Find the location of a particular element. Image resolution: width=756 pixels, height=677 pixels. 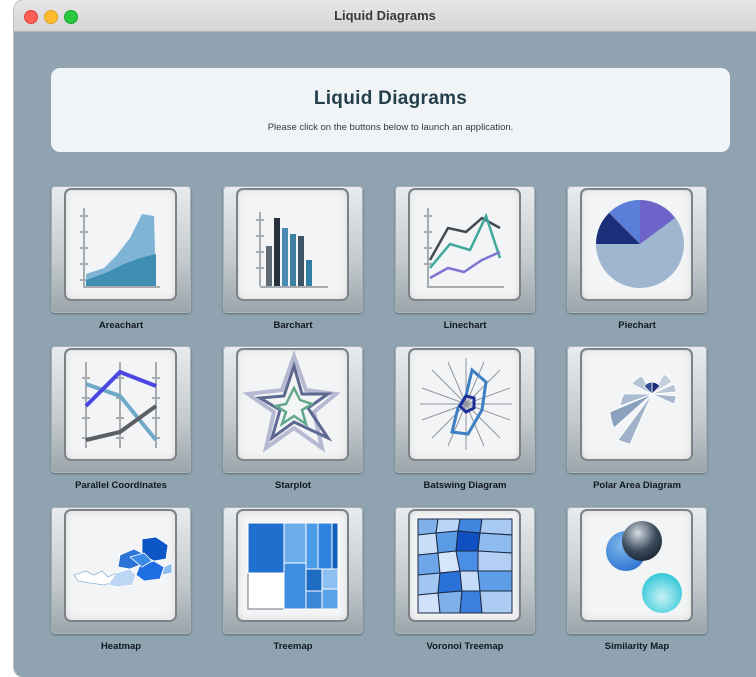

voronoi-treemap-label: Voronoi Treemap is located at coordinates (465, 646).